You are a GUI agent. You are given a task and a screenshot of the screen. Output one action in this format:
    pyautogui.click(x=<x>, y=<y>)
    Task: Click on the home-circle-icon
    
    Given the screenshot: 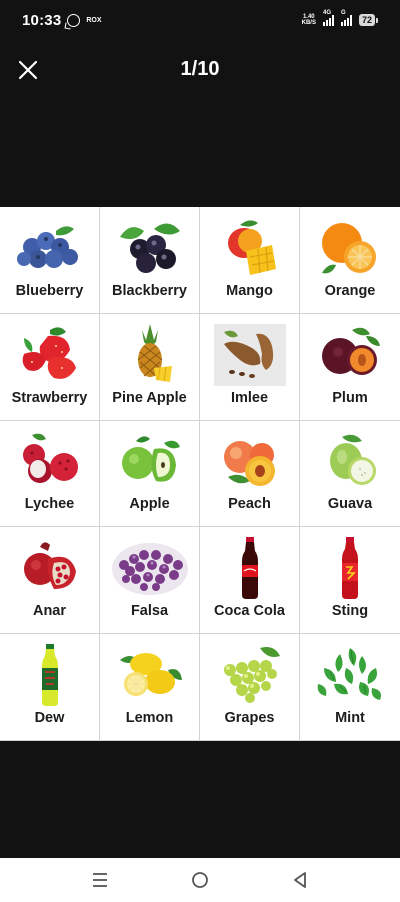 What is the action you would take?
    pyautogui.click(x=200, y=880)
    